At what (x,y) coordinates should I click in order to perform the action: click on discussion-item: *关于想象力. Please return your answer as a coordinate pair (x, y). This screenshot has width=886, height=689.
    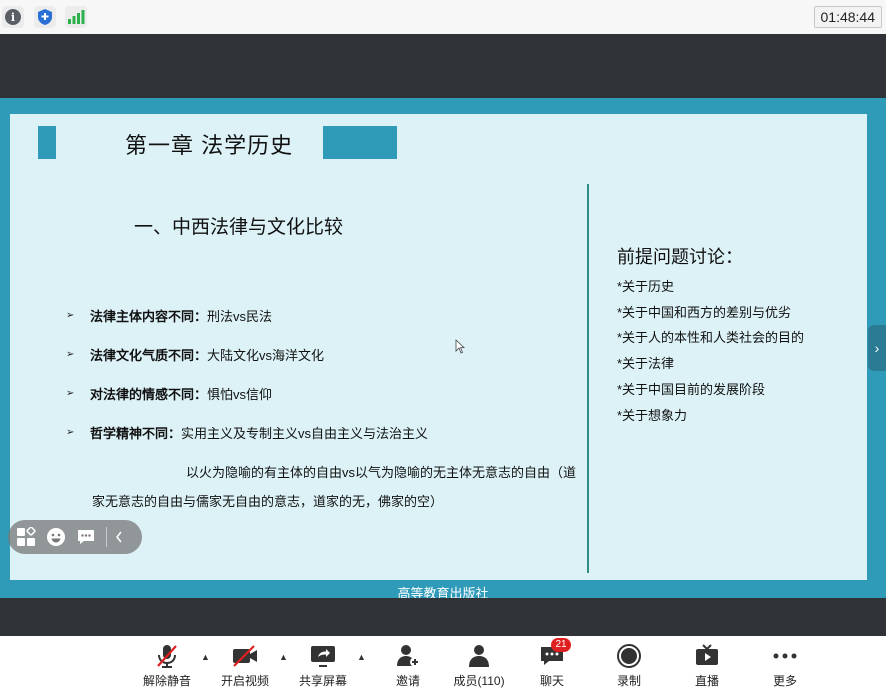
    Looking at the image, I should click on (652, 415).